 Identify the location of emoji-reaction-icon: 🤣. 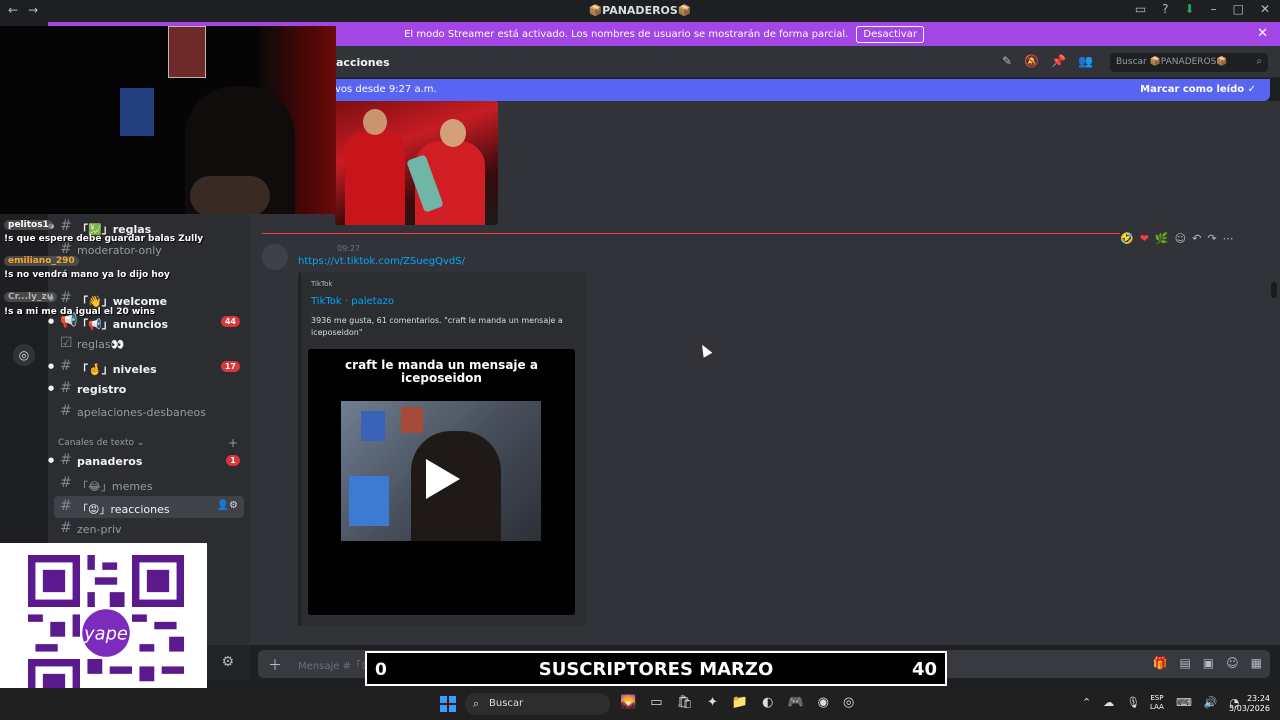
(1127, 238).